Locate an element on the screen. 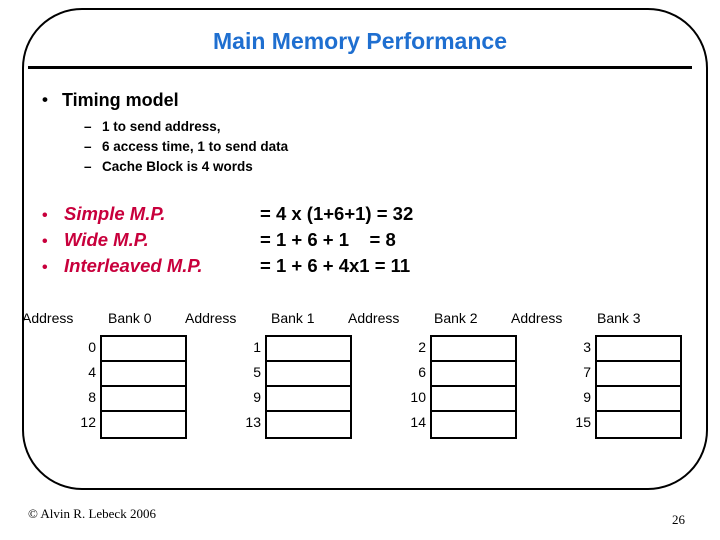 This screenshot has height=540, width=720. bullet-heading: • Timing model is located at coordinates (362, 100).